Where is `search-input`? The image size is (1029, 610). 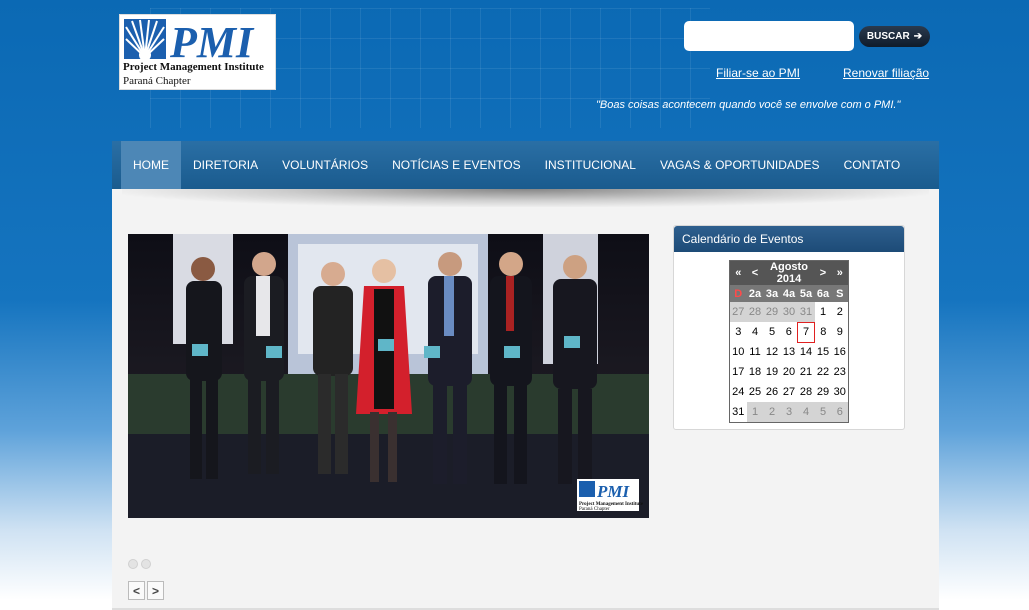
search-input is located at coordinates (769, 36).